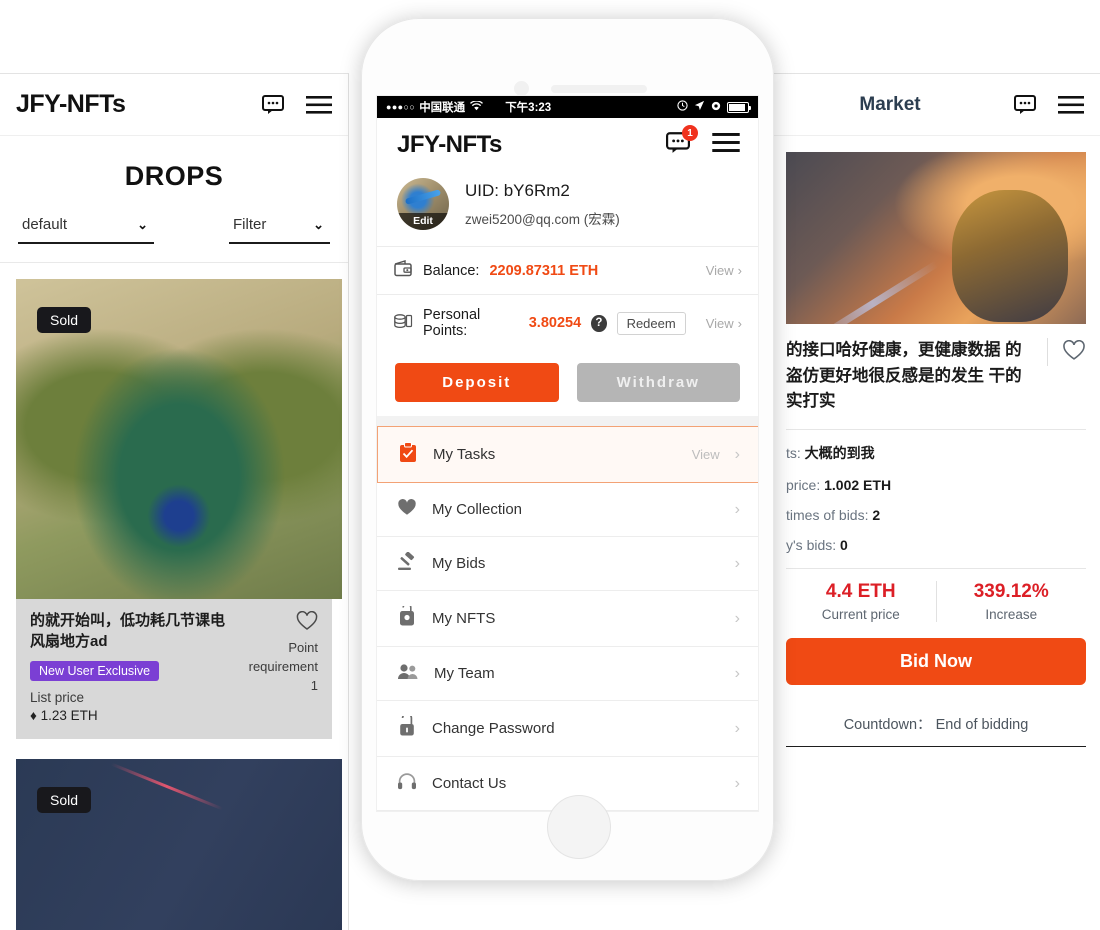 Image resolution: width=1100 pixels, height=930 pixels. What do you see at coordinates (403, 270) in the screenshot?
I see `wallet-icon` at bounding box center [403, 270].